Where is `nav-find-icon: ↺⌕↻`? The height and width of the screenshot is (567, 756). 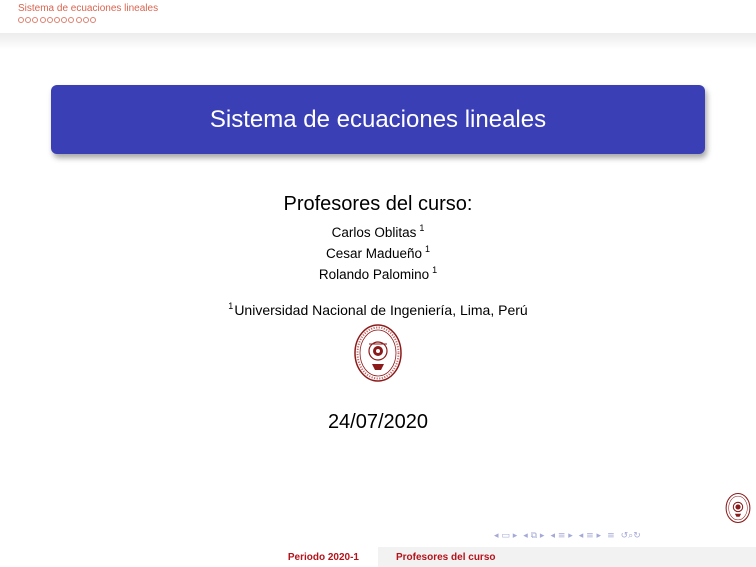 nav-find-icon: ↺⌕↻ is located at coordinates (631, 536).